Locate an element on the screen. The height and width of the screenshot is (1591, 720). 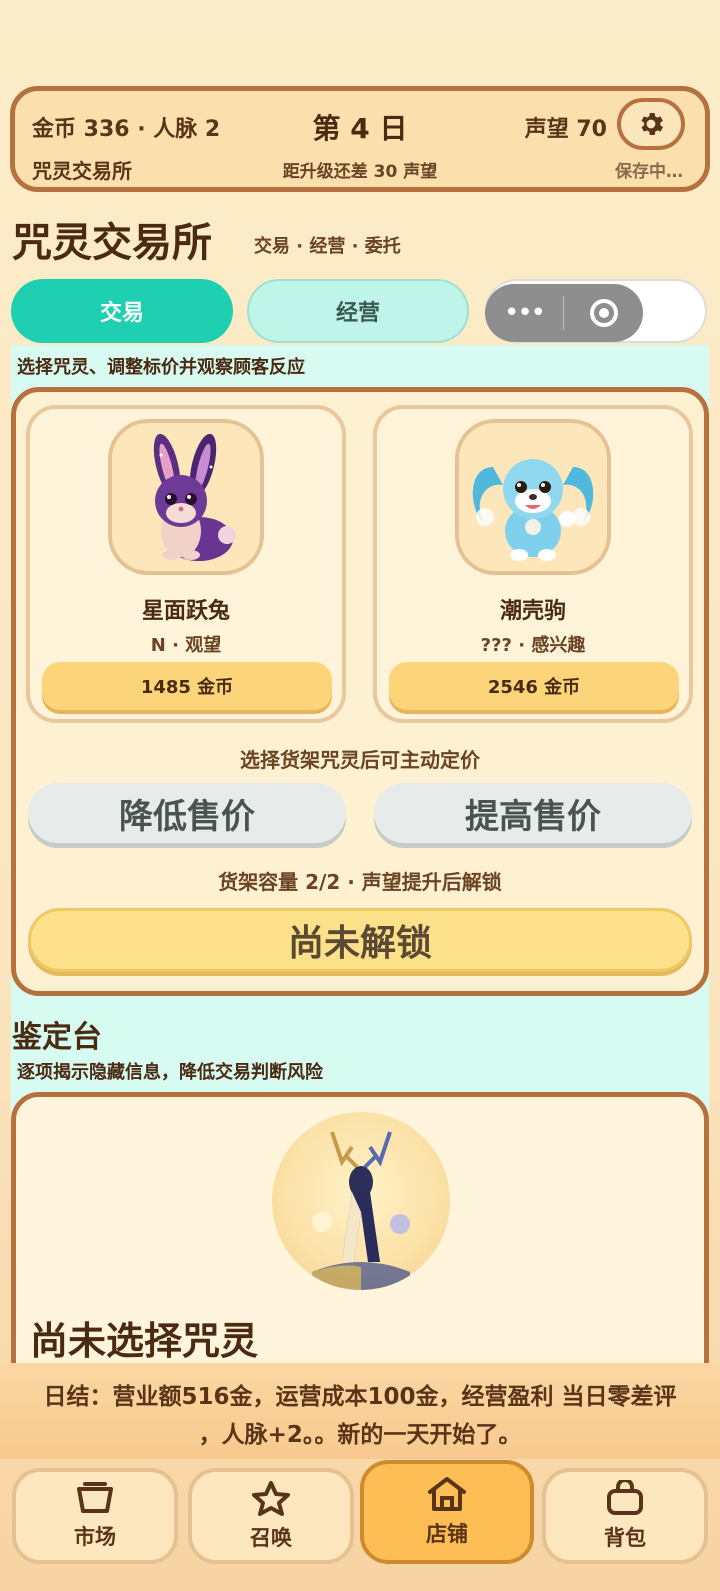
nav-label: 背包 is located at coordinates (625, 1538).